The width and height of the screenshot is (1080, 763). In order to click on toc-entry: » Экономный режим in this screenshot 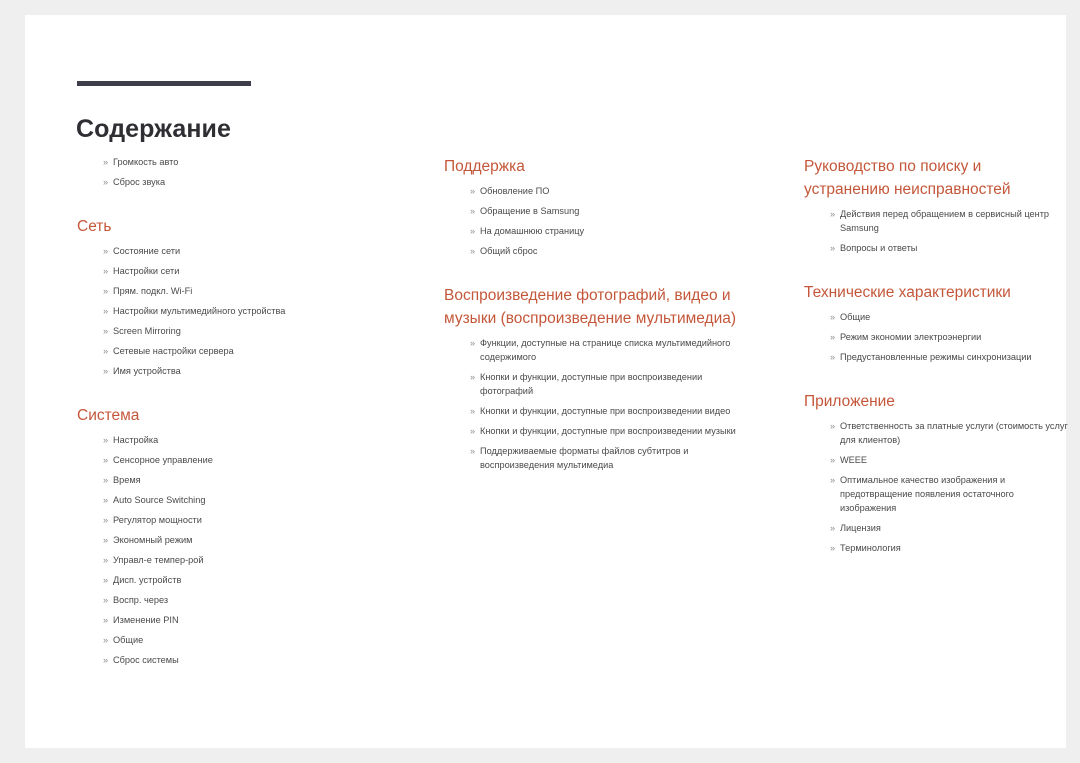, I will do `click(255, 540)`.